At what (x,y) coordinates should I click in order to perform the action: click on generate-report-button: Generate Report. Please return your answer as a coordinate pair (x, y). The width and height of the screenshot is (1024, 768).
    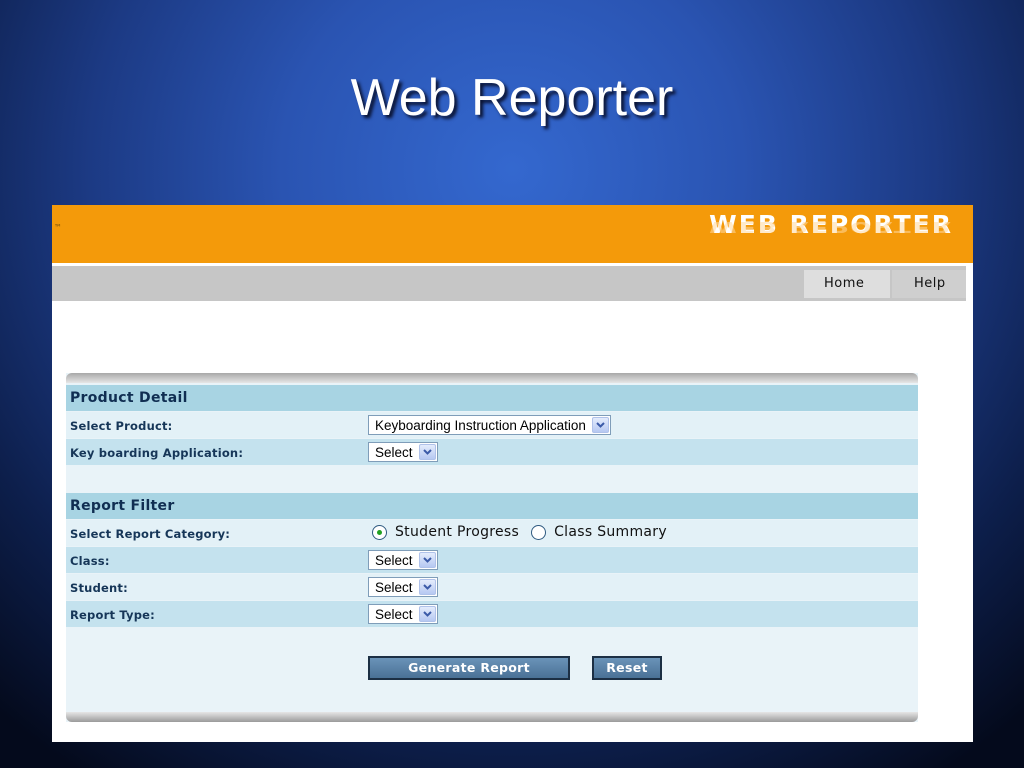
    Looking at the image, I should click on (469, 668).